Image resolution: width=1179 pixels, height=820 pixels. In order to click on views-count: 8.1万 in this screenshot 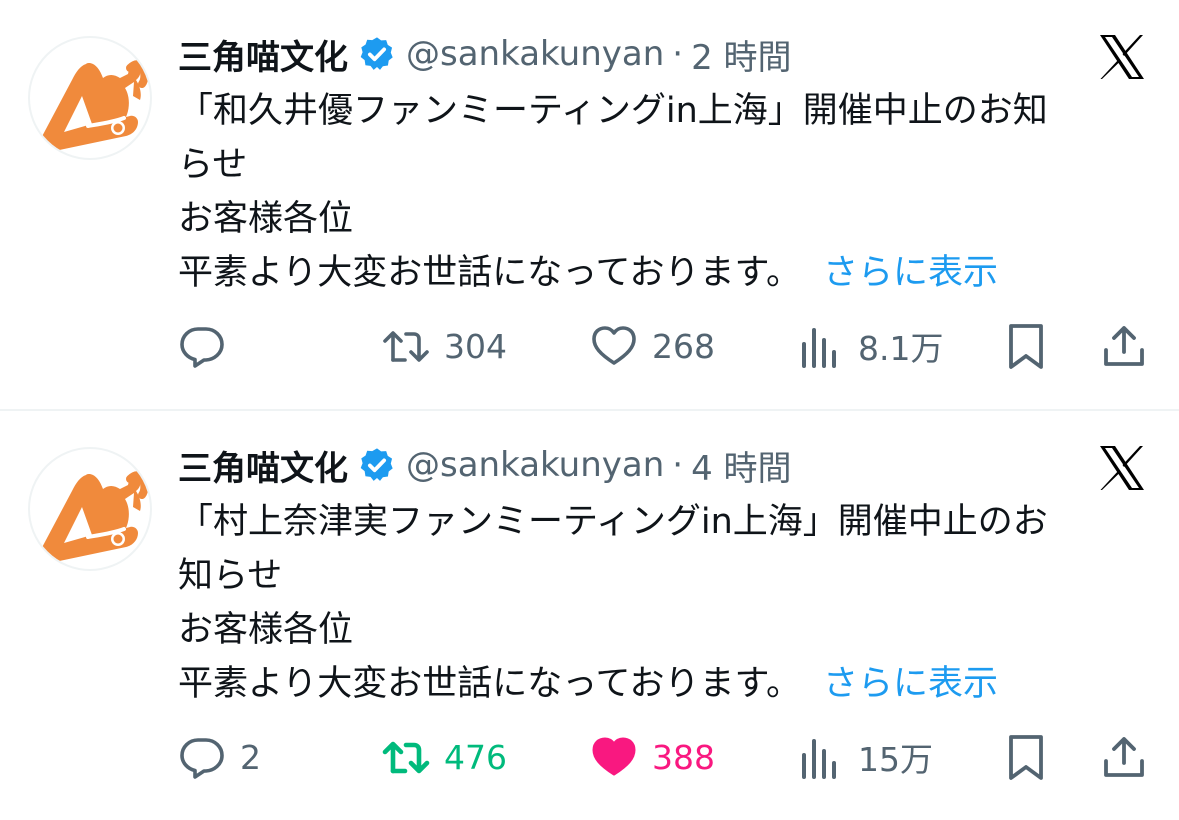, I will do `click(901, 348)`.